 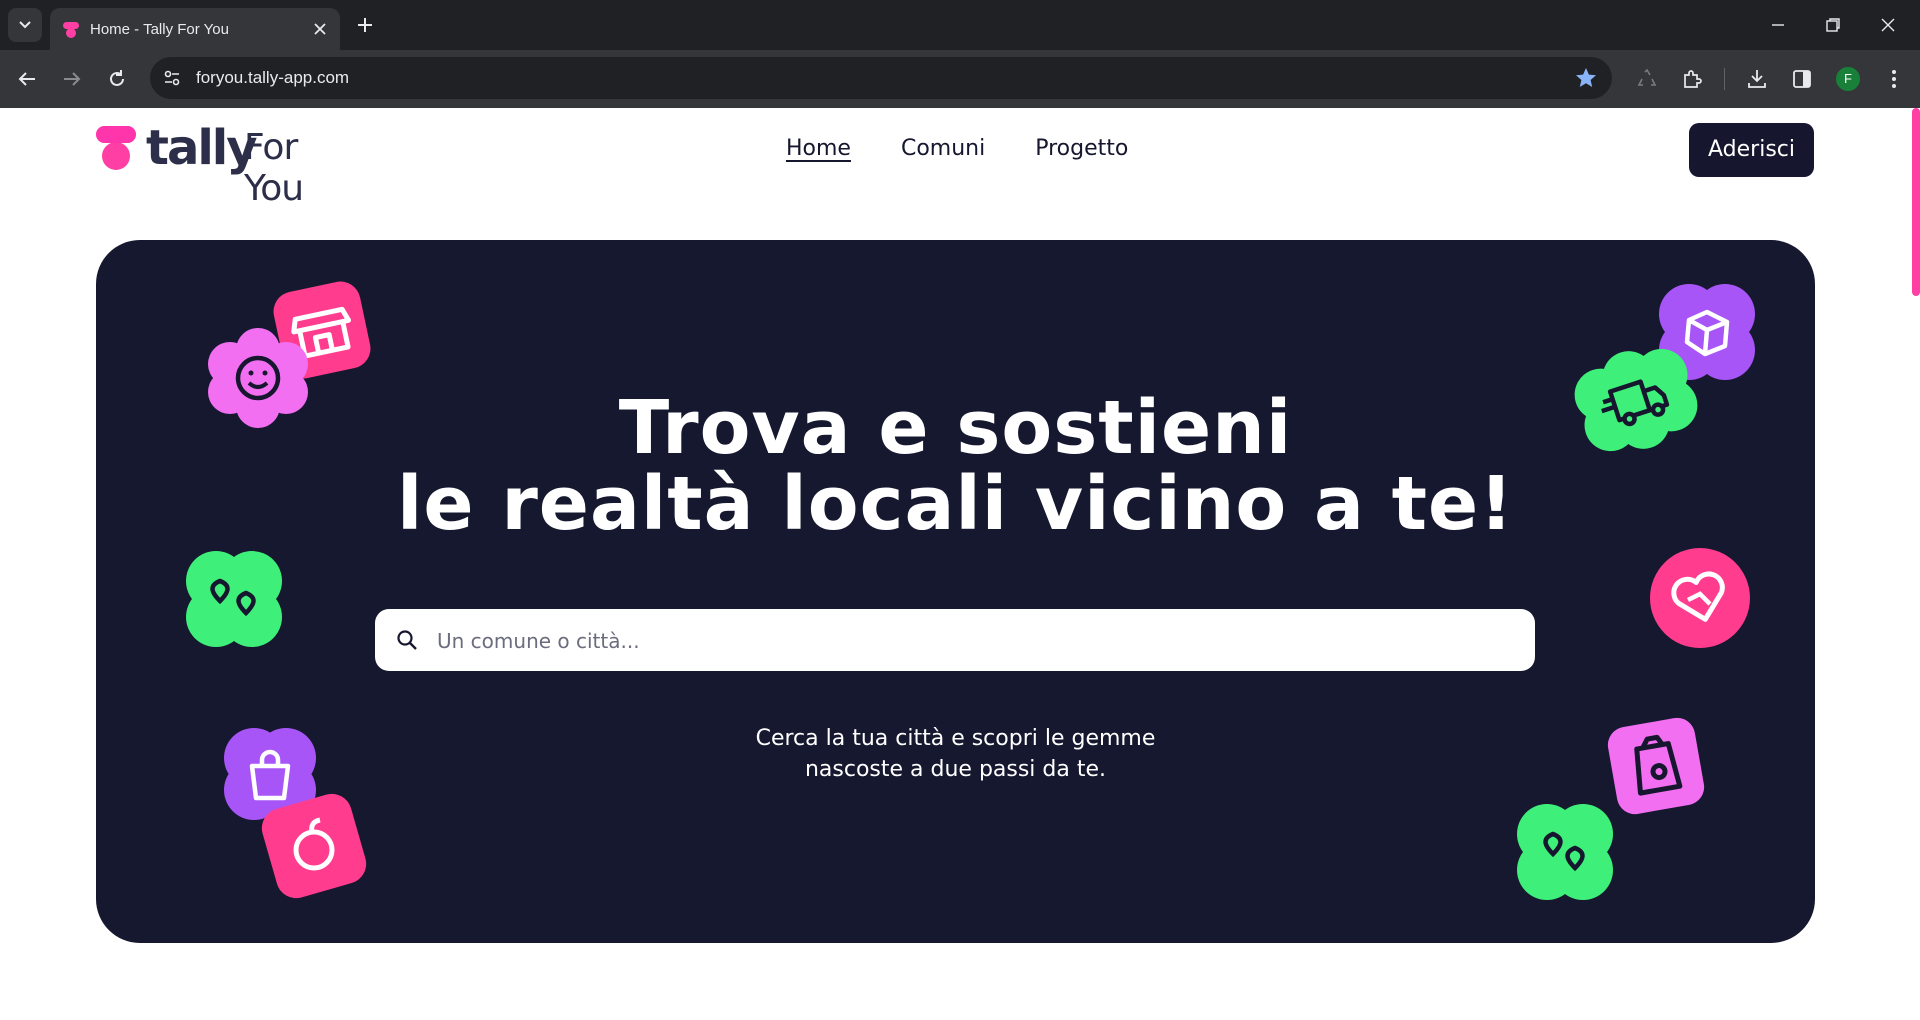 I want to click on scrollbar, so click(x=1916, y=202).